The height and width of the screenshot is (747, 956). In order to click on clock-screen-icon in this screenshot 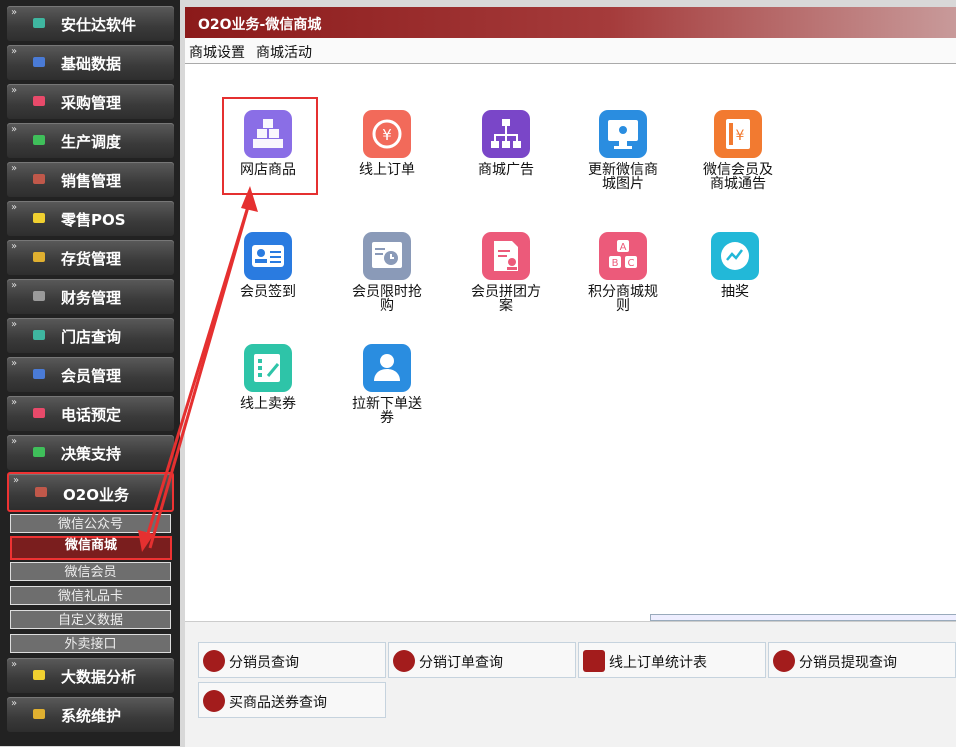, I will do `click(387, 256)`.